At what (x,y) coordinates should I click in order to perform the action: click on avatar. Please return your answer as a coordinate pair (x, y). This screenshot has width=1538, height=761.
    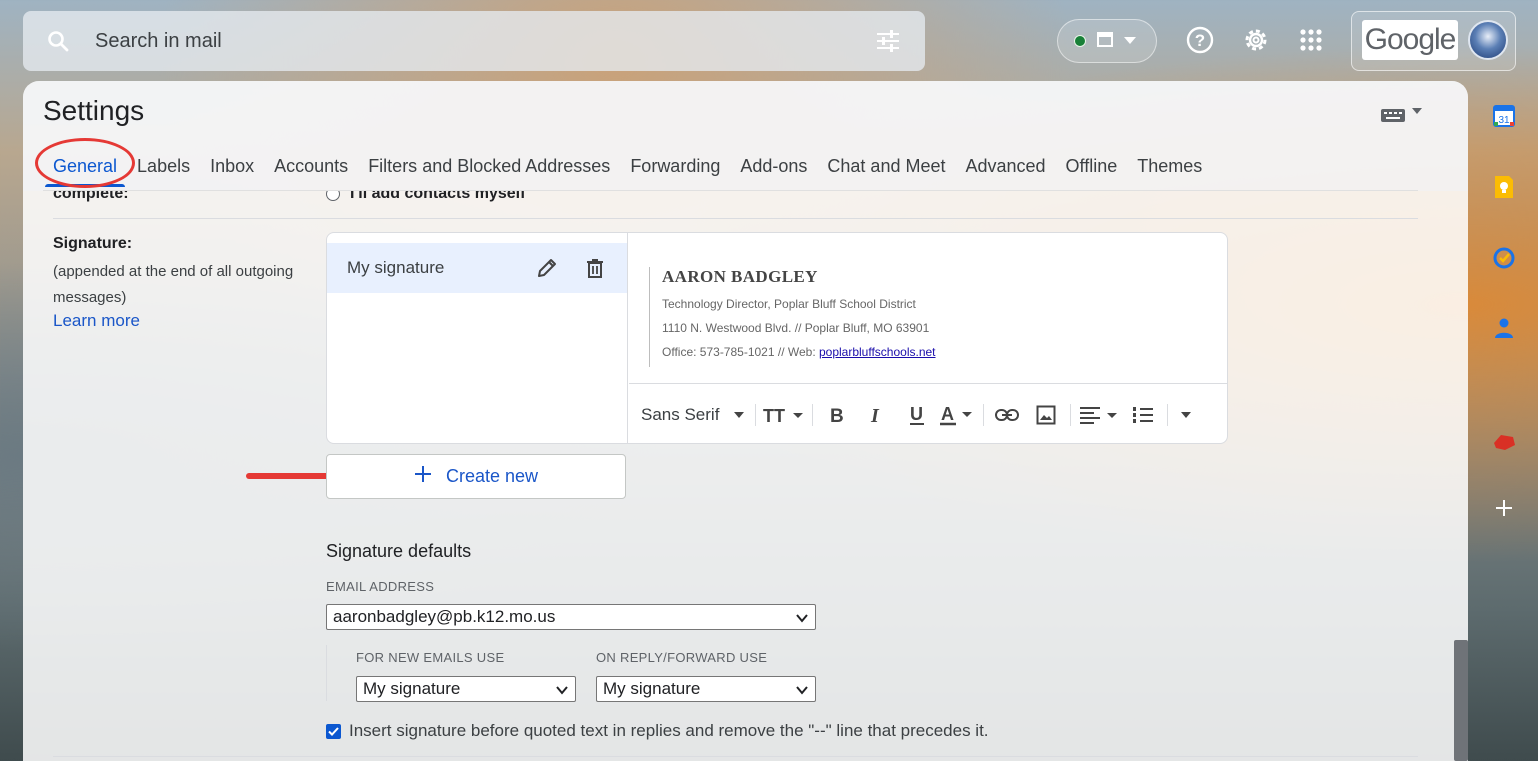
    Looking at the image, I should click on (1488, 40).